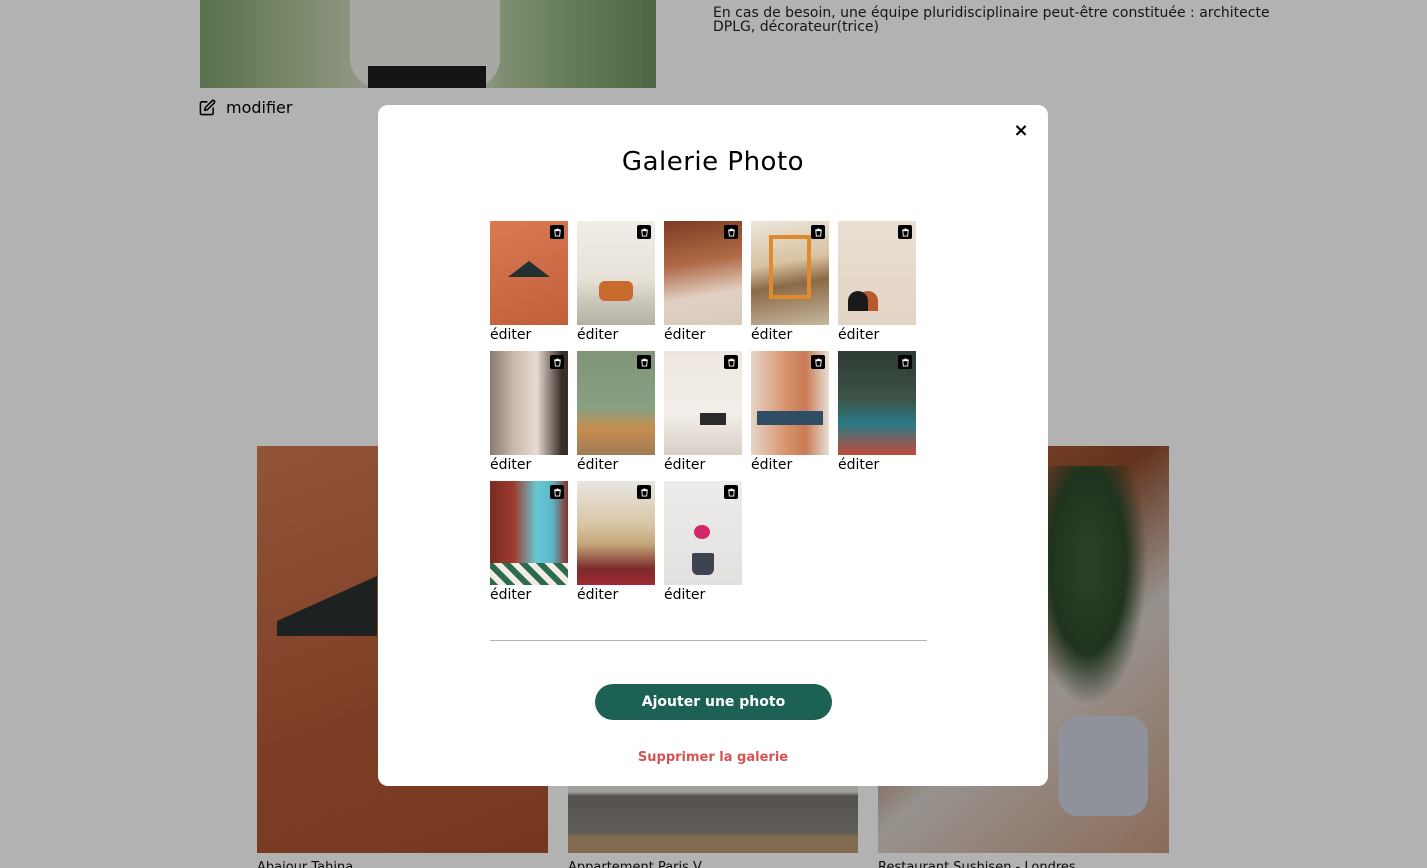 The image size is (1427, 868). I want to click on modal-divider, so click(708, 640).